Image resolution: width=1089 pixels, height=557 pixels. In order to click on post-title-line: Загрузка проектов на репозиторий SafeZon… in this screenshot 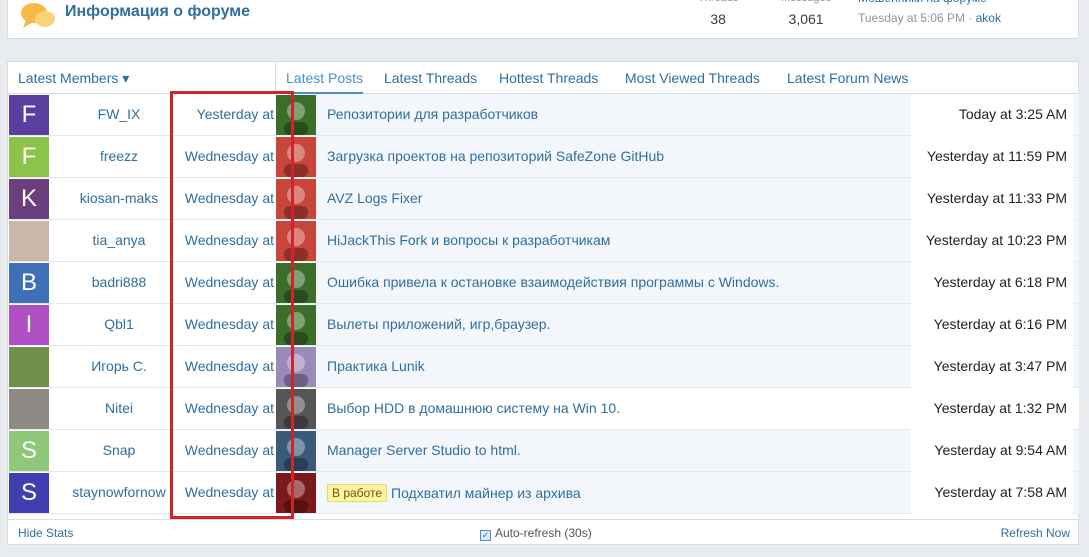, I will do `click(495, 156)`.